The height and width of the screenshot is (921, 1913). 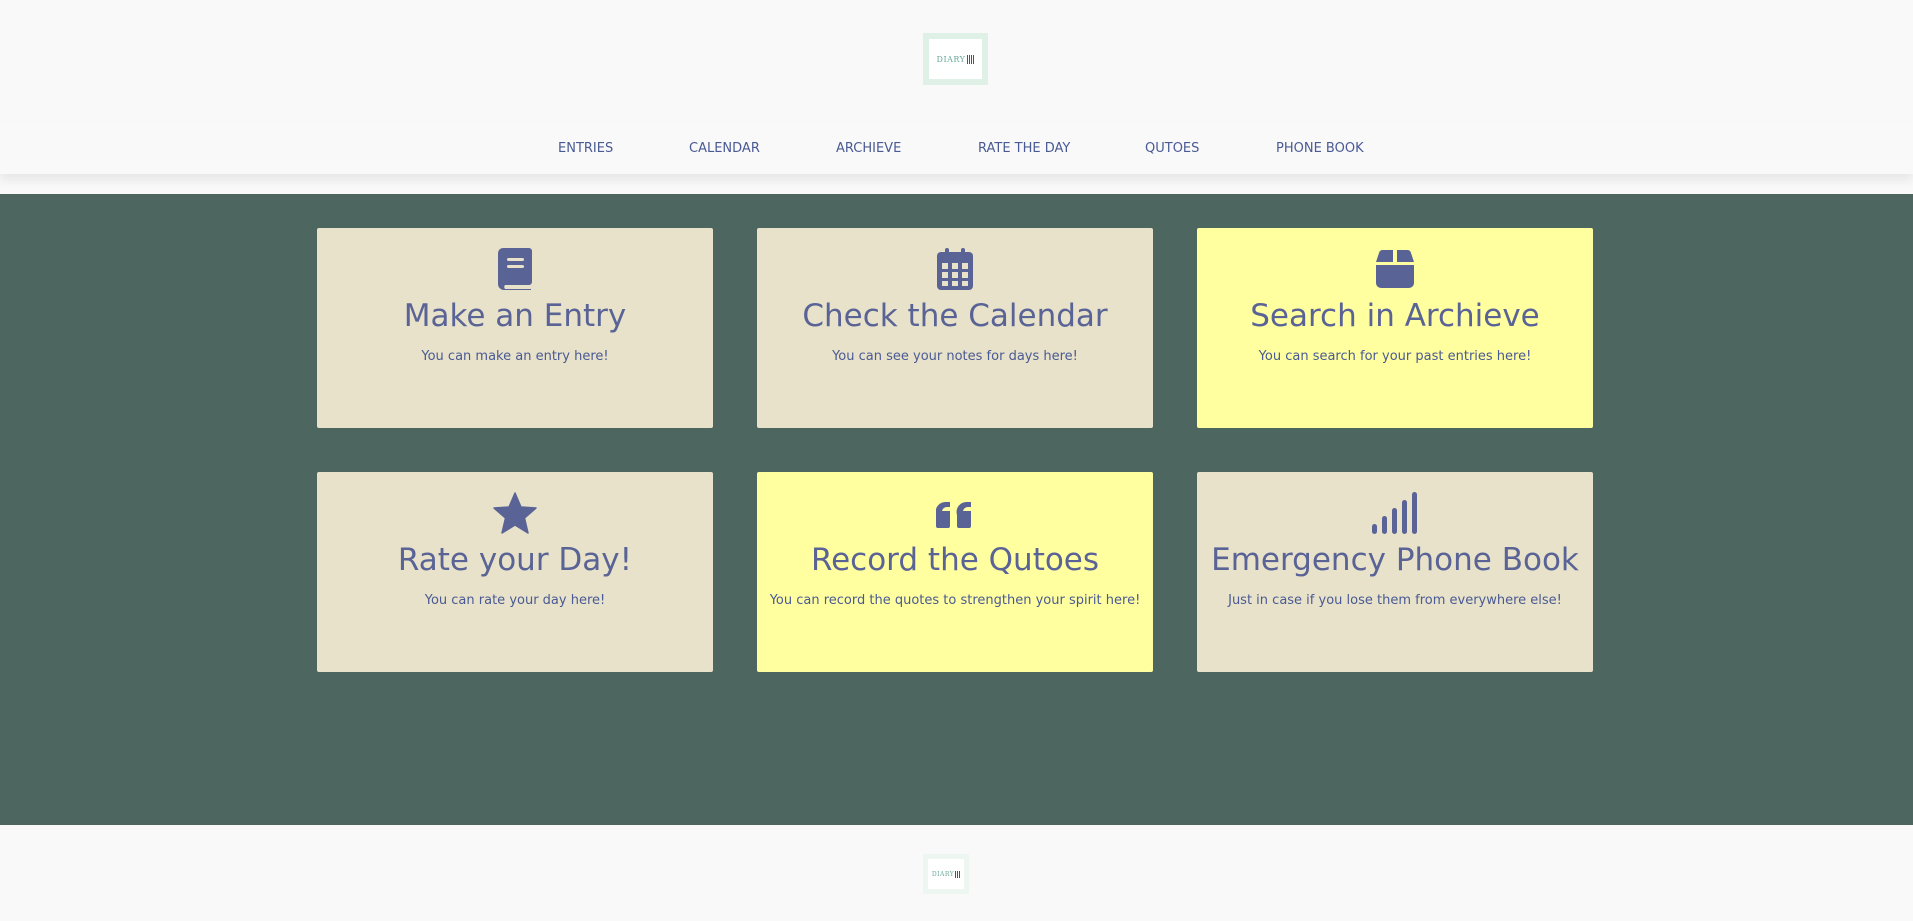 I want to click on footer-diary-logo: DIARY, so click(x=946, y=874).